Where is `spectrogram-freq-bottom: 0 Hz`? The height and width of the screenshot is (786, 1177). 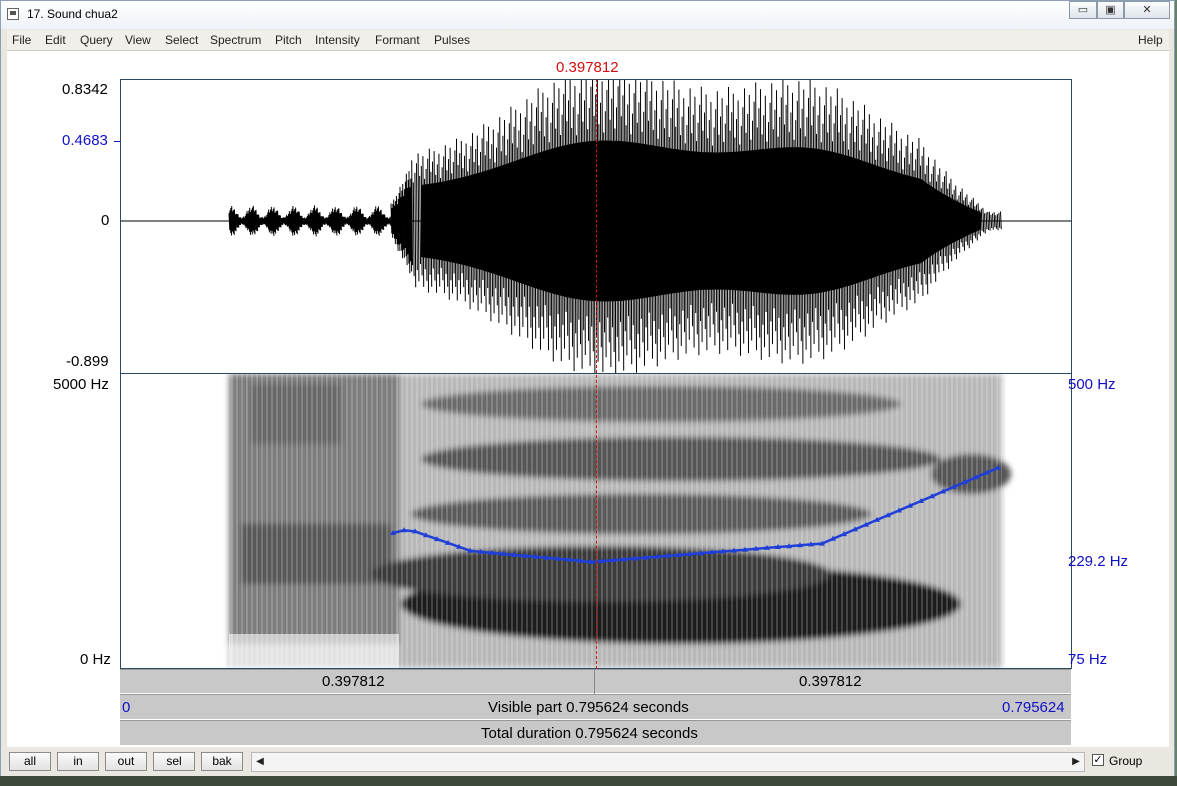 spectrogram-freq-bottom: 0 Hz is located at coordinates (95, 659).